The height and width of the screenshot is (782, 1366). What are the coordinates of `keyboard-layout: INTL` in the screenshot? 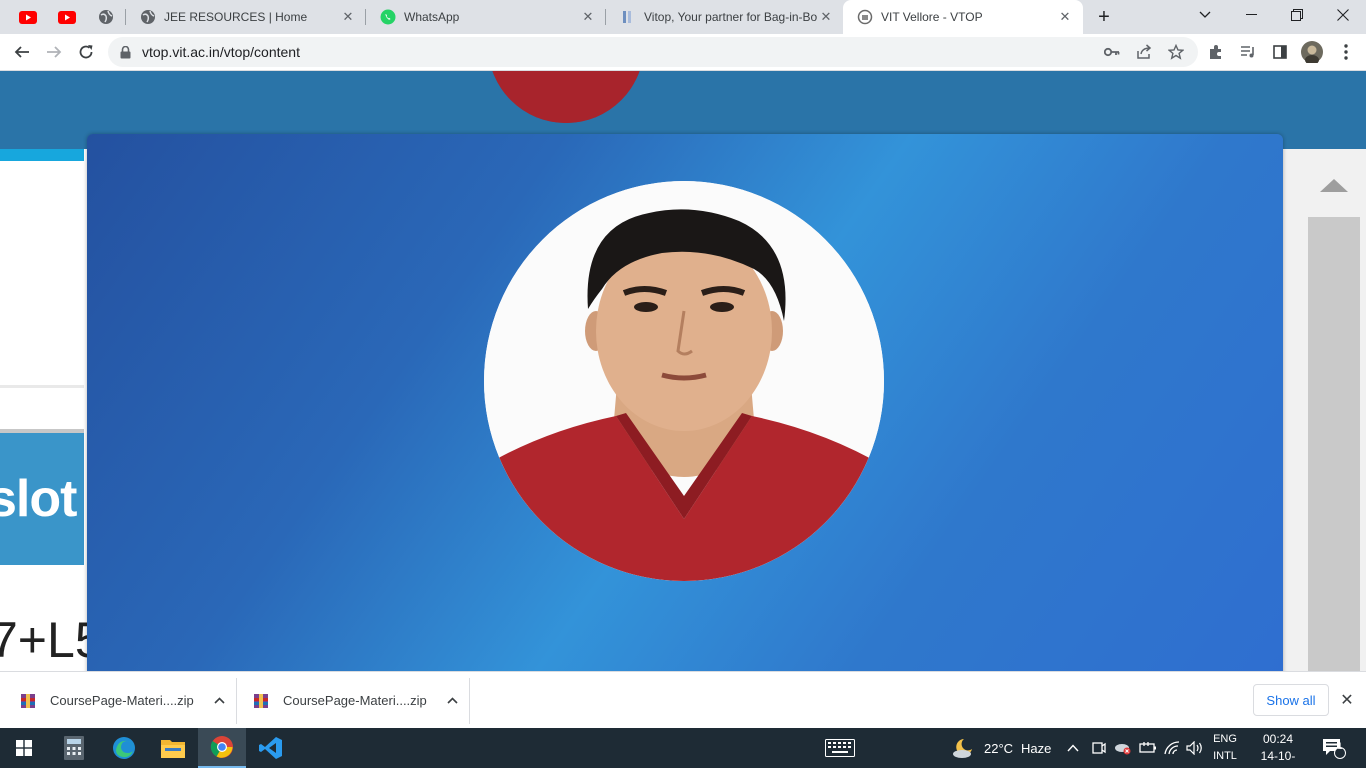 It's located at (1225, 756).